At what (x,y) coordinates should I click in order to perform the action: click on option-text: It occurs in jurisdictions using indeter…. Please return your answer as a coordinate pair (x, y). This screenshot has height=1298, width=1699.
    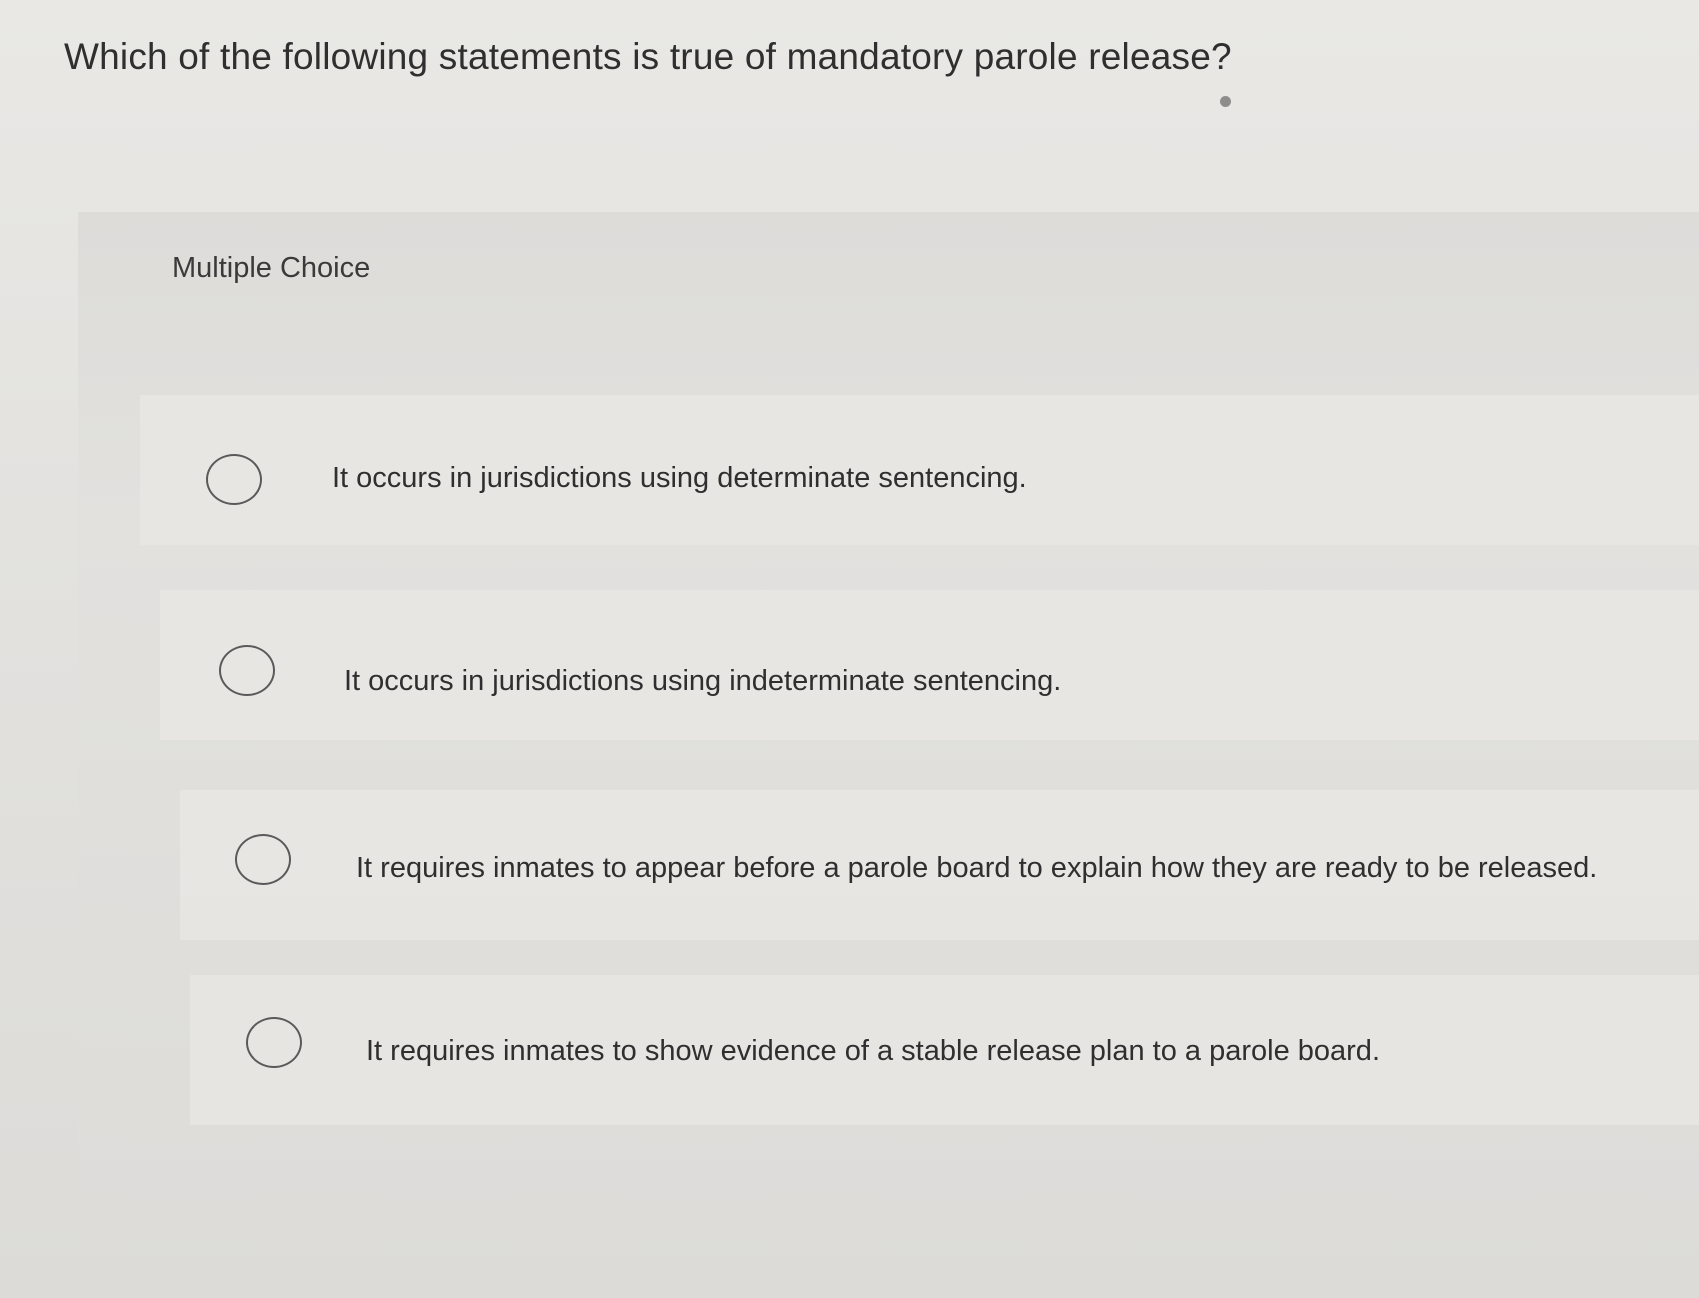
    Looking at the image, I should click on (702, 681).